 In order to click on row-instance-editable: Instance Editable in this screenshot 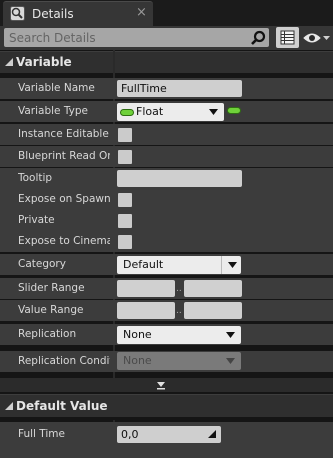, I will do `click(166, 134)`.